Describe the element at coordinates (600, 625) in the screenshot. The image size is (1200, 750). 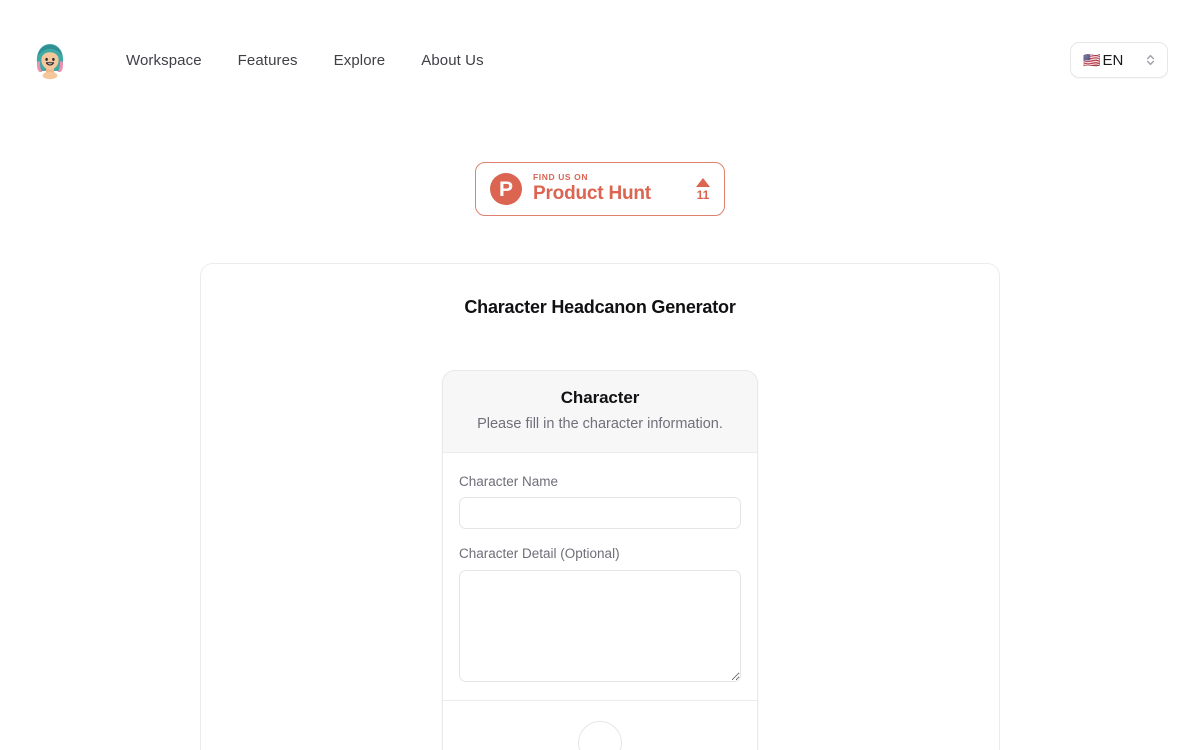
I see `character-detail-textarea` at that location.